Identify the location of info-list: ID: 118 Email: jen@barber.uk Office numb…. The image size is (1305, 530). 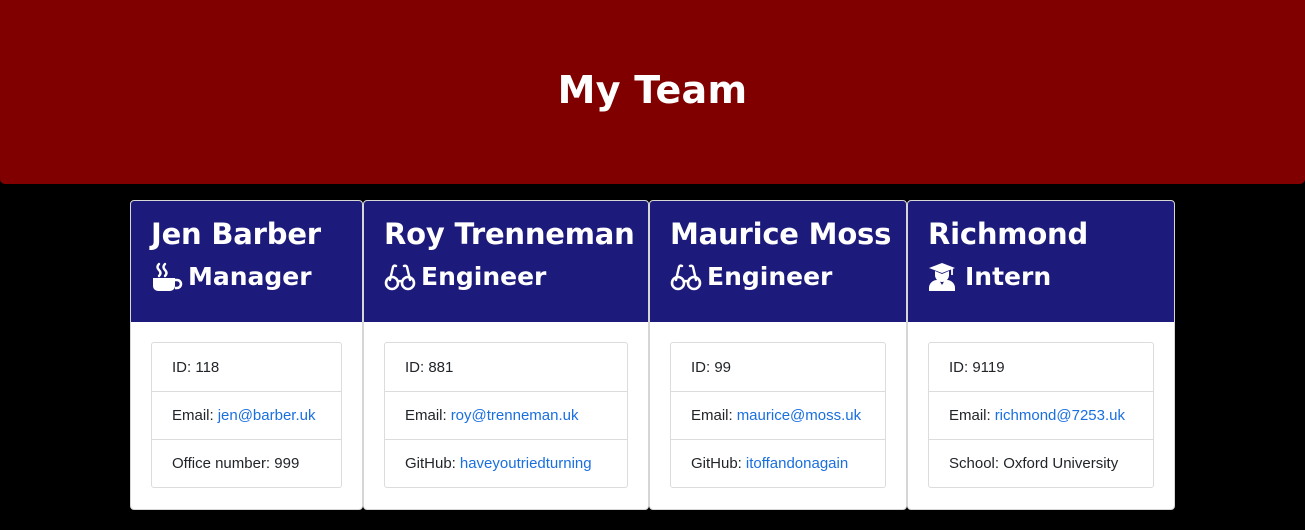
(246, 415).